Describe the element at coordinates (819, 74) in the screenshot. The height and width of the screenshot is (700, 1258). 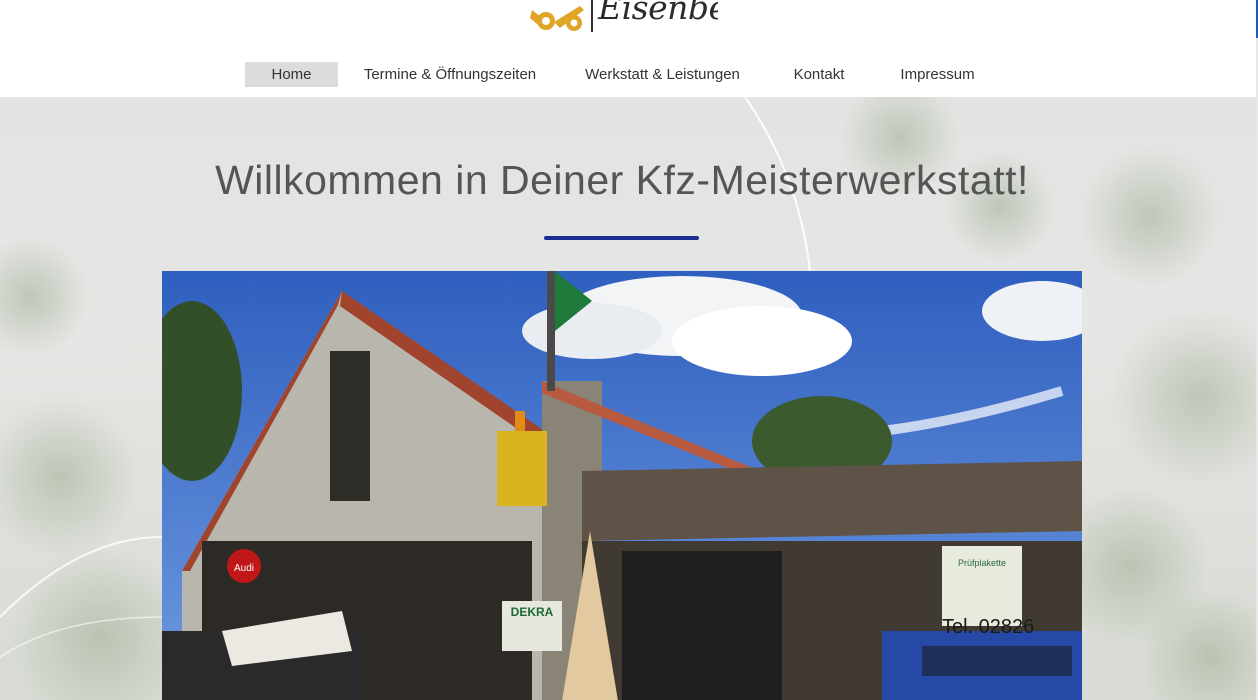
I see `nav-item-kontakt: Kontakt` at that location.